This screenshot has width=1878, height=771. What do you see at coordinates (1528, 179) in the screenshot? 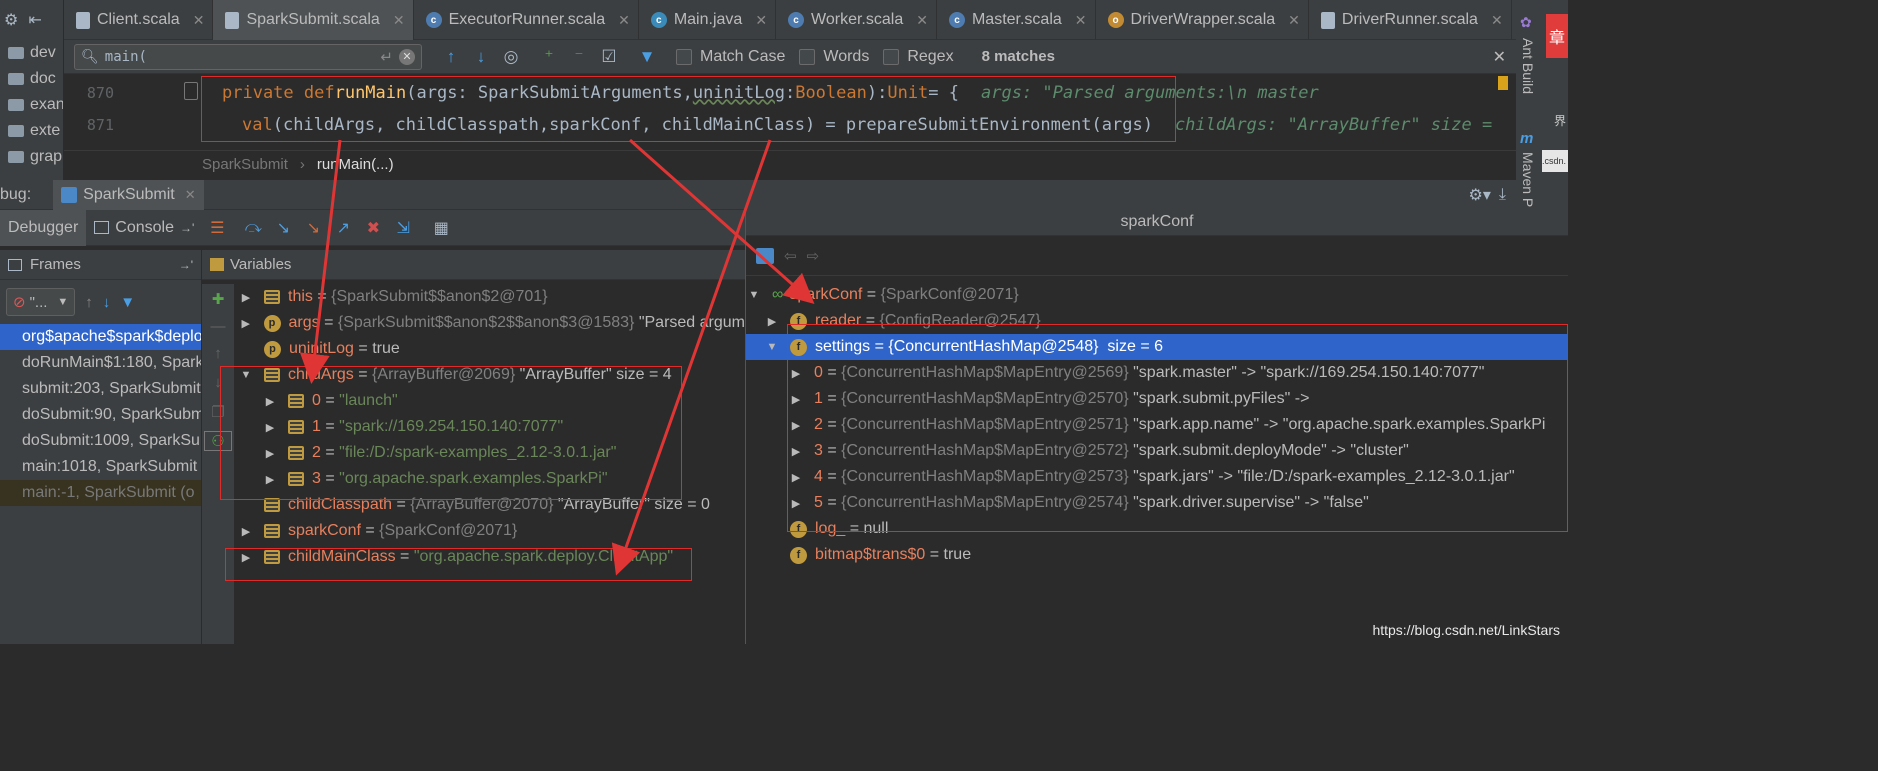
I see `maven-tab: Maven P` at bounding box center [1528, 179].